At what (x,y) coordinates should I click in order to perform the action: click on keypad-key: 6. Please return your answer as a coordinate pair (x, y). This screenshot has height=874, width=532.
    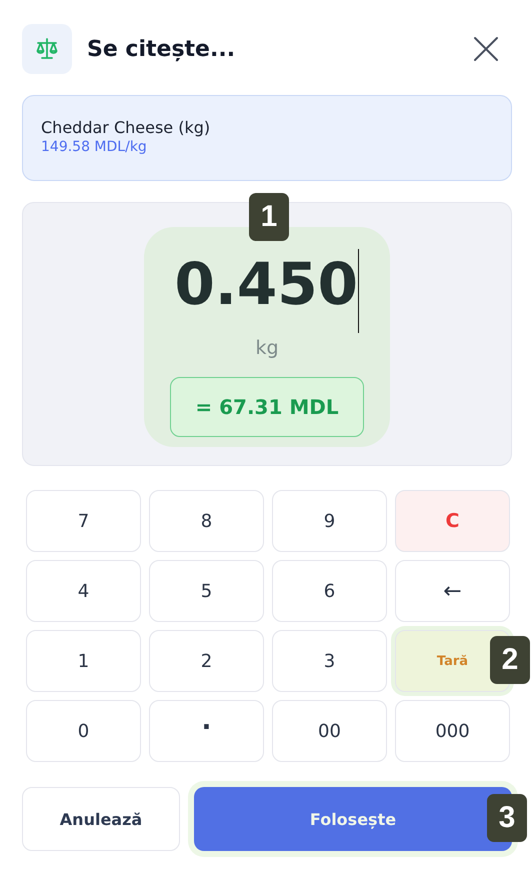
    Looking at the image, I should click on (329, 591).